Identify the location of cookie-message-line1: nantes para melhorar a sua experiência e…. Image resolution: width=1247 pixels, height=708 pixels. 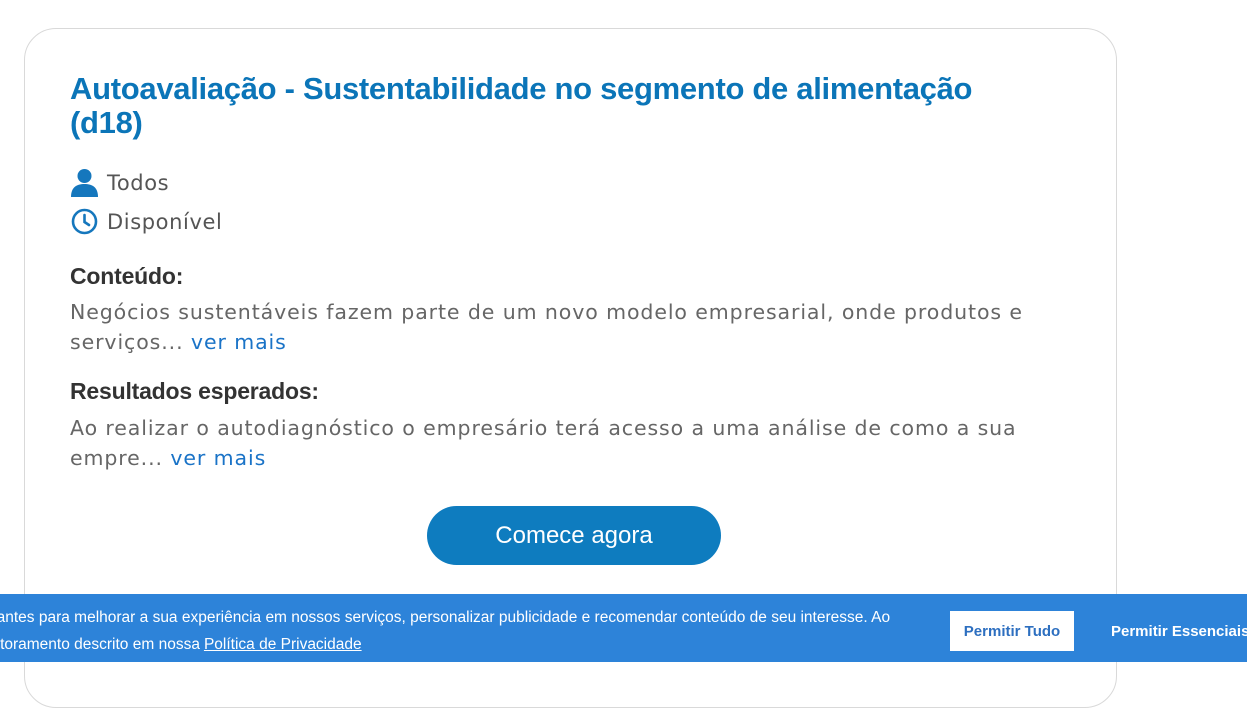
(445, 617).